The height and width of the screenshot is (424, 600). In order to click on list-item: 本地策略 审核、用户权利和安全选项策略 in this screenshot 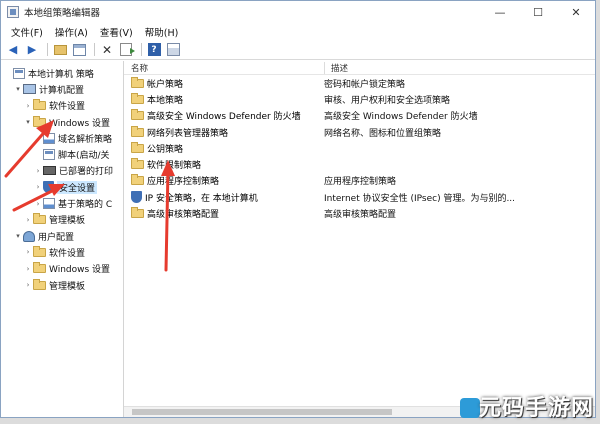, I will do `click(359, 99)`.